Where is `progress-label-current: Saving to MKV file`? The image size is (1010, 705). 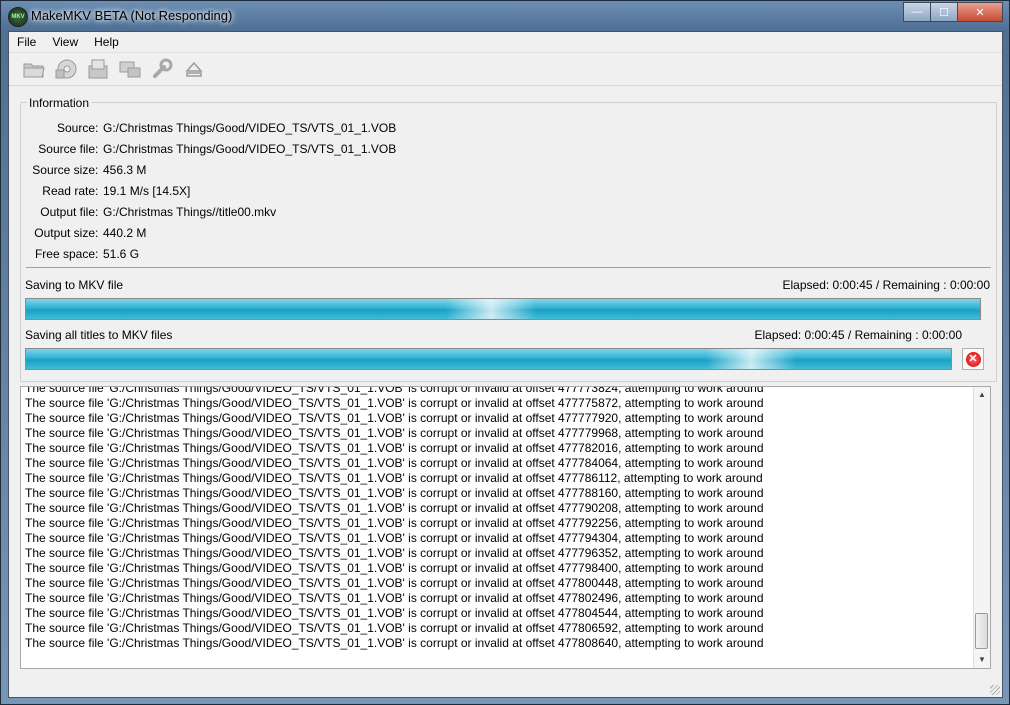
progress-label-current: Saving to MKV file is located at coordinates (74, 285).